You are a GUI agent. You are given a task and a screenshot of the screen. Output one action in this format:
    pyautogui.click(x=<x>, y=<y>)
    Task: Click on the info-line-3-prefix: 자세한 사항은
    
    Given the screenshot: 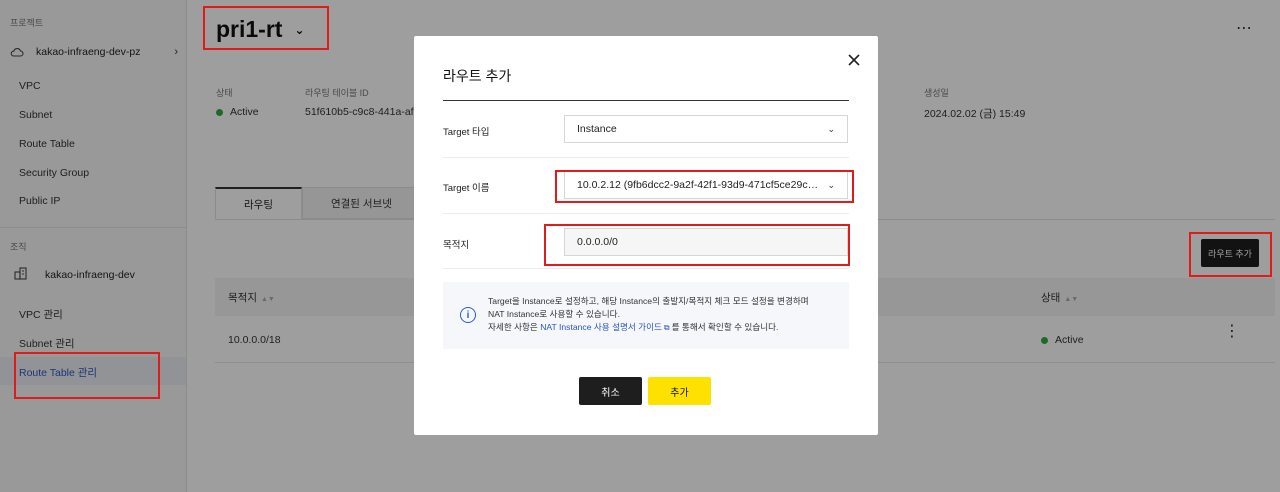 What is the action you would take?
    pyautogui.click(x=514, y=327)
    